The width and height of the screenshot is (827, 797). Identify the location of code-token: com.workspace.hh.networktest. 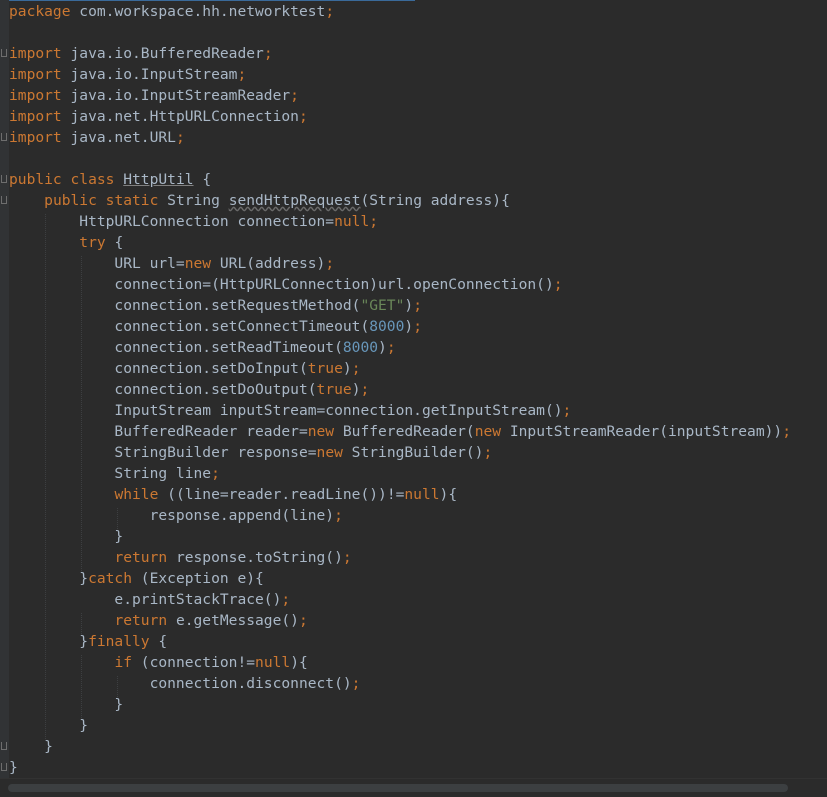
(198, 11).